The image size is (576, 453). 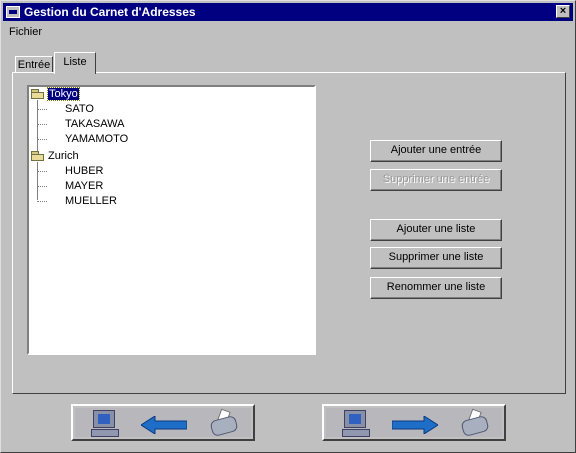 I want to click on close-button: ×, so click(x=563, y=11).